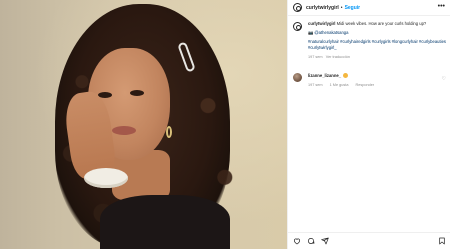  I want to click on photo-earring, so click(169, 132).